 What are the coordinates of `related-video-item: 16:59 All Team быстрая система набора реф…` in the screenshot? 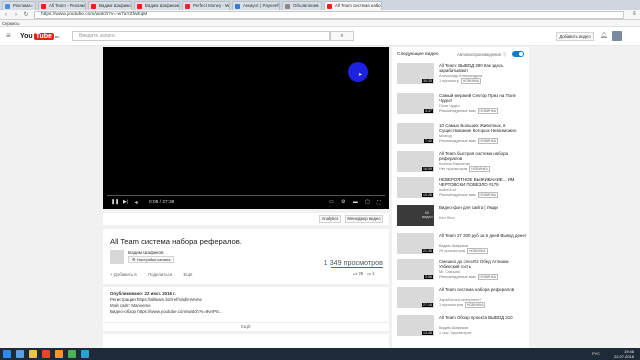 It's located at (462, 163).